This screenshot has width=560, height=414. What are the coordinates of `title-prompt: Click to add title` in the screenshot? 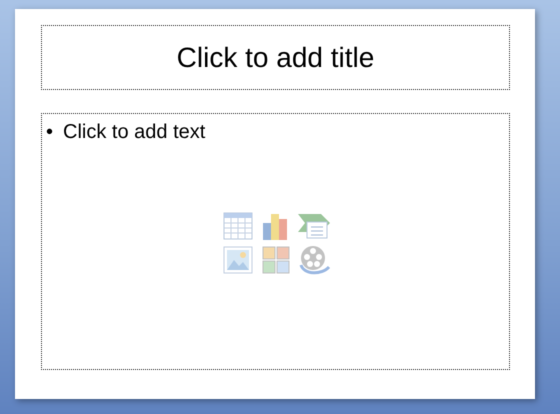 It's located at (275, 57).